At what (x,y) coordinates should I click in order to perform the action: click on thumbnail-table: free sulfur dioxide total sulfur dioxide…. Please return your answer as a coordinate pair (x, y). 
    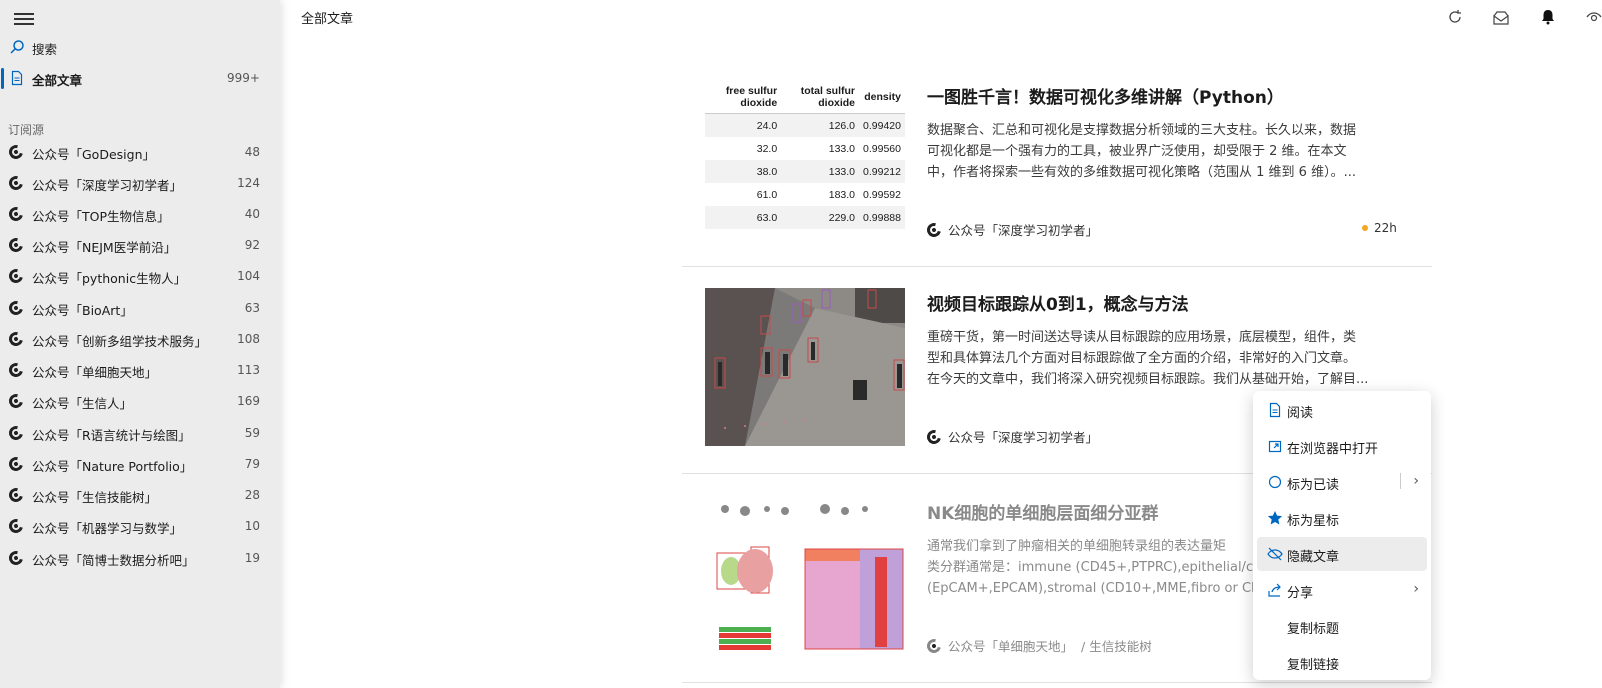
    Looking at the image, I should click on (805, 155).